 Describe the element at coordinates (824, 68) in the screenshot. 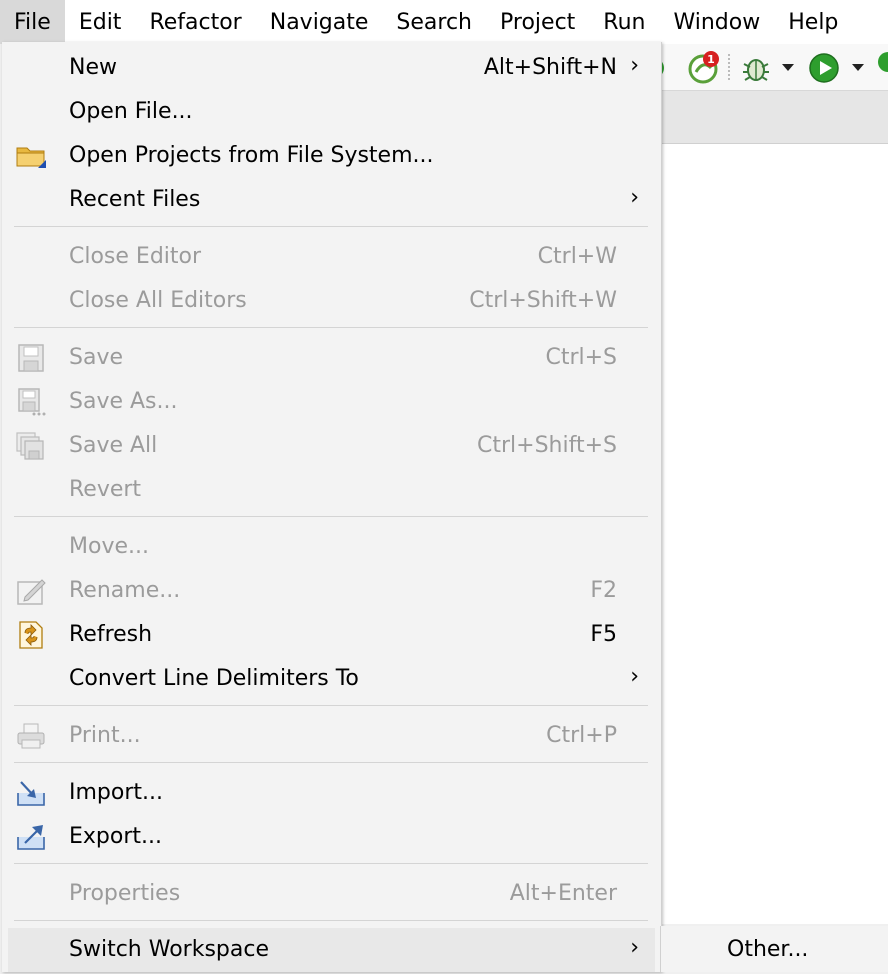

I see `run-icon` at that location.